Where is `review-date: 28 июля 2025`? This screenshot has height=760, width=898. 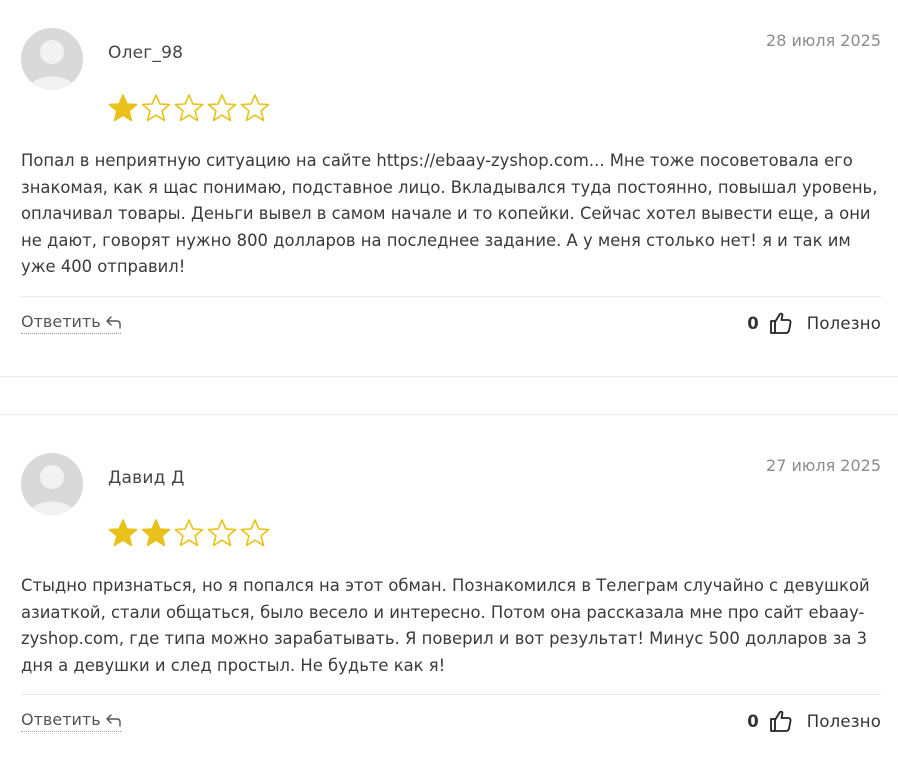
review-date: 28 июля 2025 is located at coordinates (823, 40).